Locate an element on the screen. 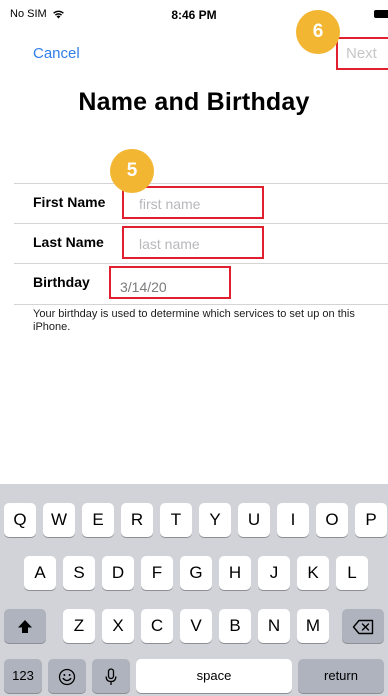 The height and width of the screenshot is (696, 388). first-name-field is located at coordinates (198, 204).